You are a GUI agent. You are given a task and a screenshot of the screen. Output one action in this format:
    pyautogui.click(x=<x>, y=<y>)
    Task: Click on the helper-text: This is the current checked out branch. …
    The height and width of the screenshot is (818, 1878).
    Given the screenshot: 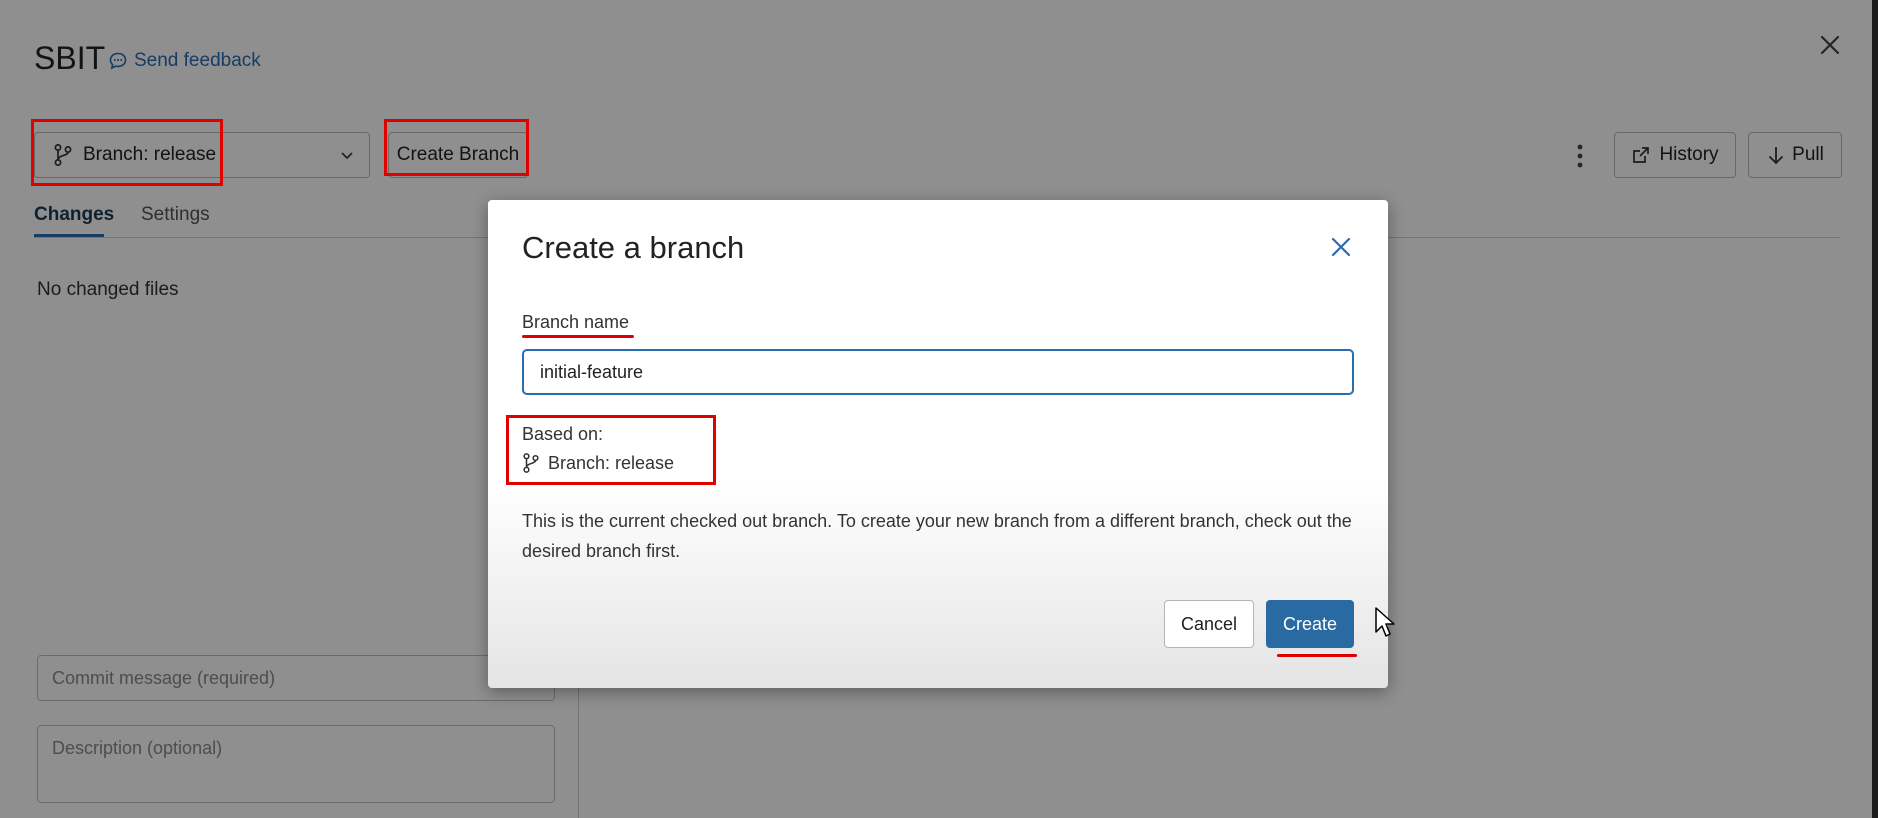 What is the action you would take?
    pyautogui.click(x=937, y=536)
    